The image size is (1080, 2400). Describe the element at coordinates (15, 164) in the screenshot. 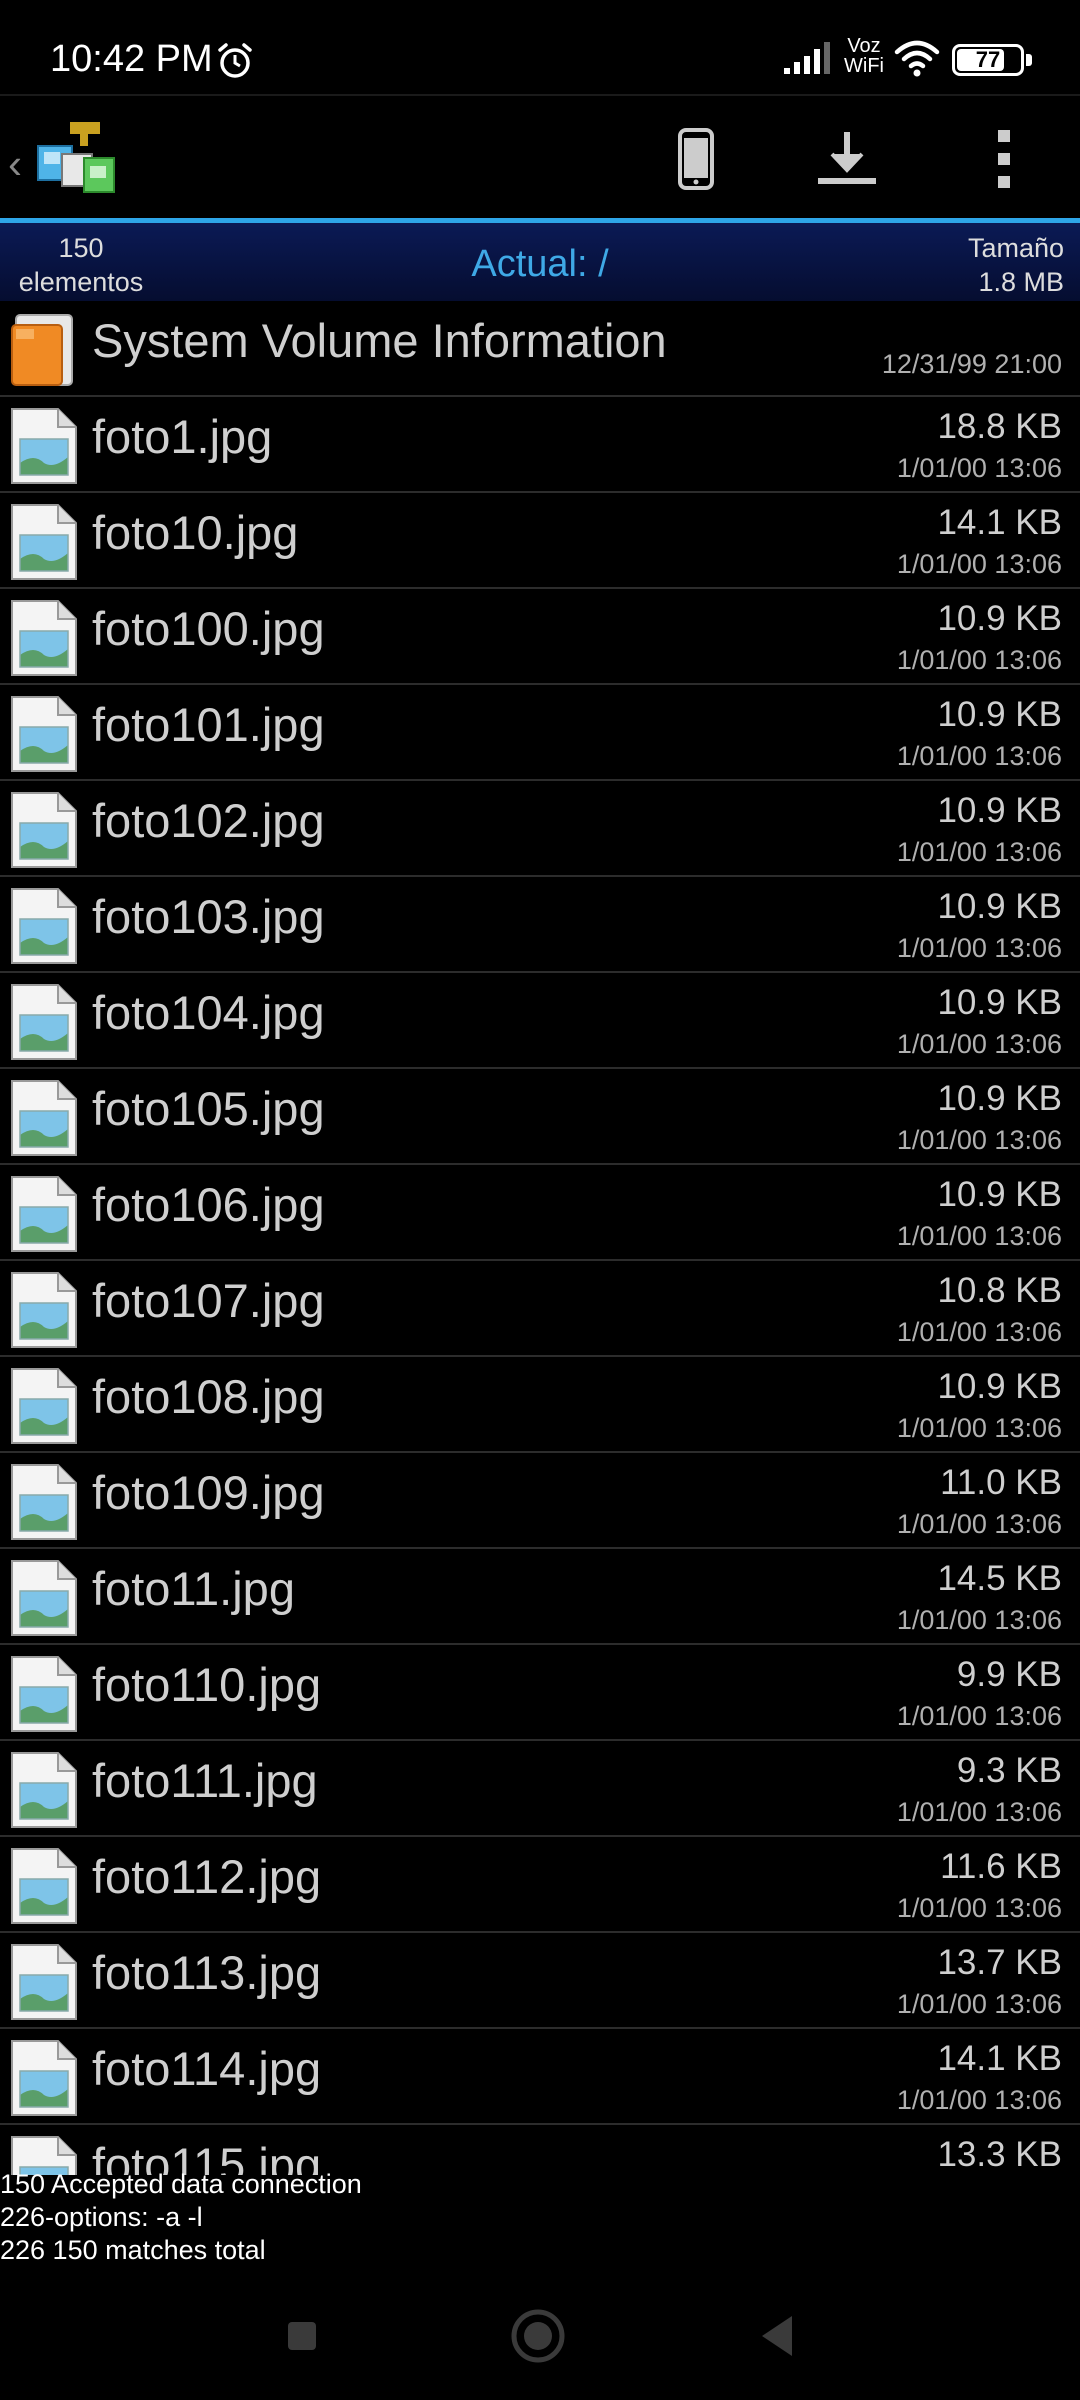

I see `chevron-left-icon: ‹` at that location.